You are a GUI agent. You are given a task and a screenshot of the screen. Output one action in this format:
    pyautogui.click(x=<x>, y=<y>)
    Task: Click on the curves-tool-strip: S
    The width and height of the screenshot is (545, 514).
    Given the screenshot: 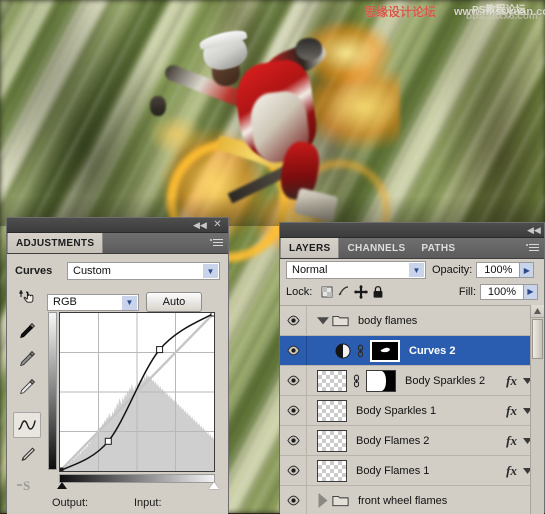 What is the action you would take?
    pyautogui.click(x=28, y=388)
    